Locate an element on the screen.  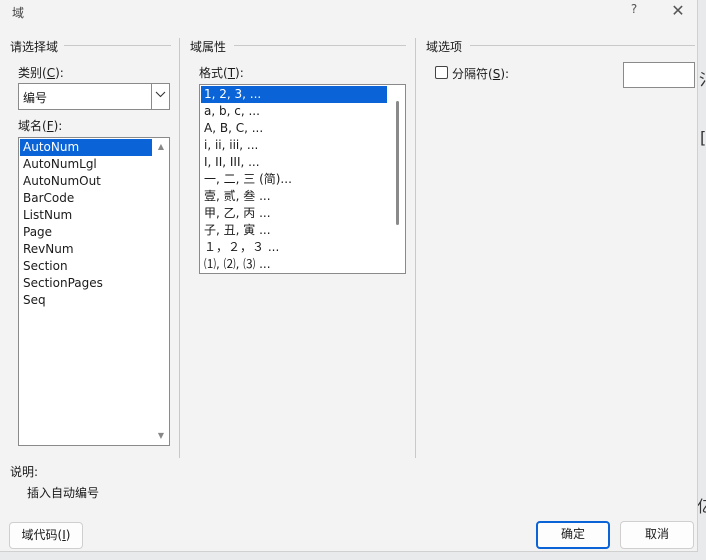
field-name-item: AutoNumLgl is located at coordinates (86, 164).